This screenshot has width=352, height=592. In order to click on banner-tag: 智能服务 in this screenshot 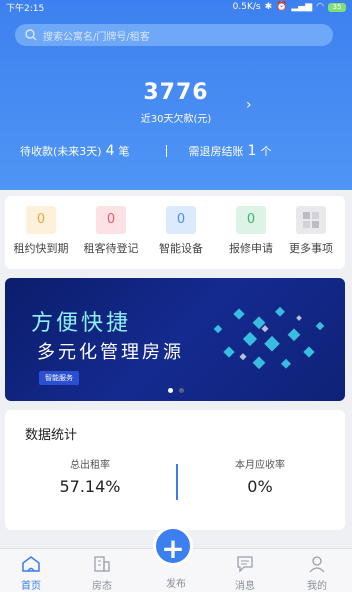, I will do `click(59, 378)`.